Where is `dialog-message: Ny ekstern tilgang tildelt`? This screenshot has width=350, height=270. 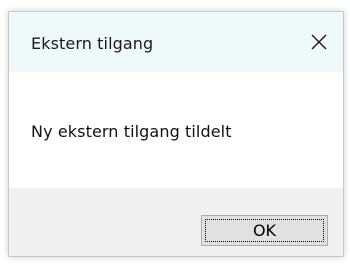 dialog-message: Ny ekstern tilgang tildelt is located at coordinates (131, 131).